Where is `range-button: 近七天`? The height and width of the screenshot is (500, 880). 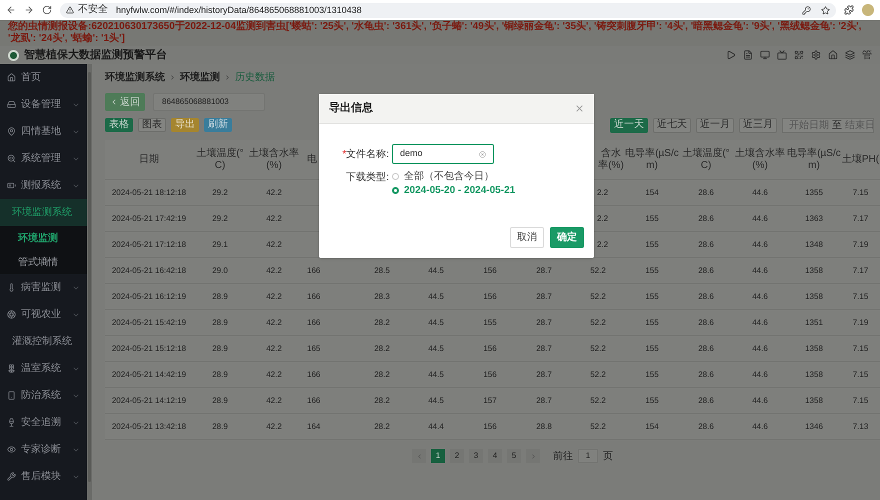 range-button: 近七天 is located at coordinates (672, 125).